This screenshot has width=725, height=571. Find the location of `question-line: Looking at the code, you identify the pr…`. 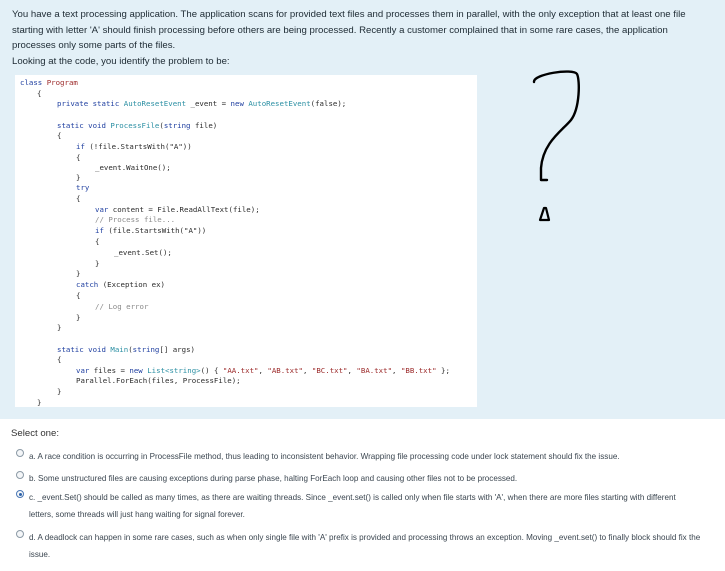

question-line: Looking at the code, you identify the pr… is located at coordinates (121, 61).